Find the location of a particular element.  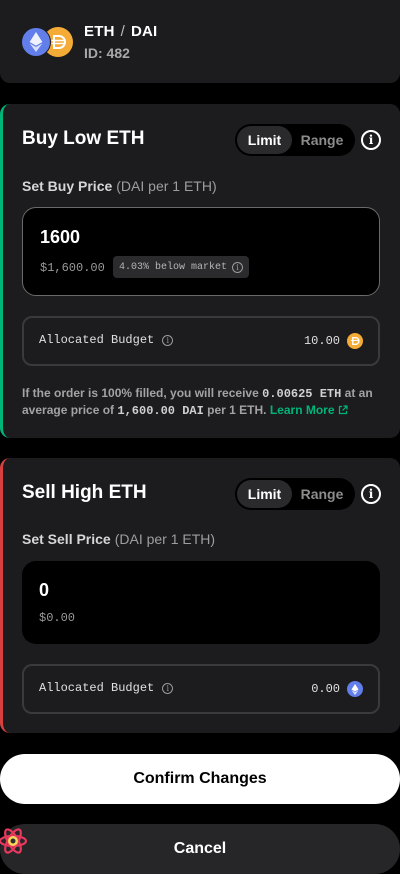

sell-price-label-text: Set Sell Price is located at coordinates (66, 539).